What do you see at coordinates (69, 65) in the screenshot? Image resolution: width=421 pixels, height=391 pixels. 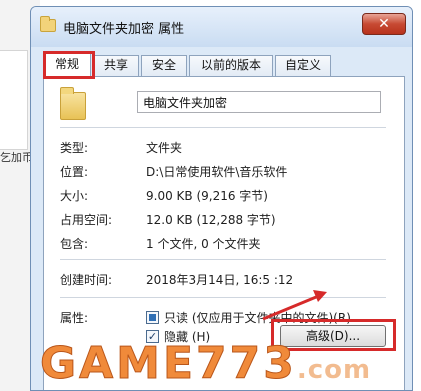 I see `tab-highlight-box` at bounding box center [69, 65].